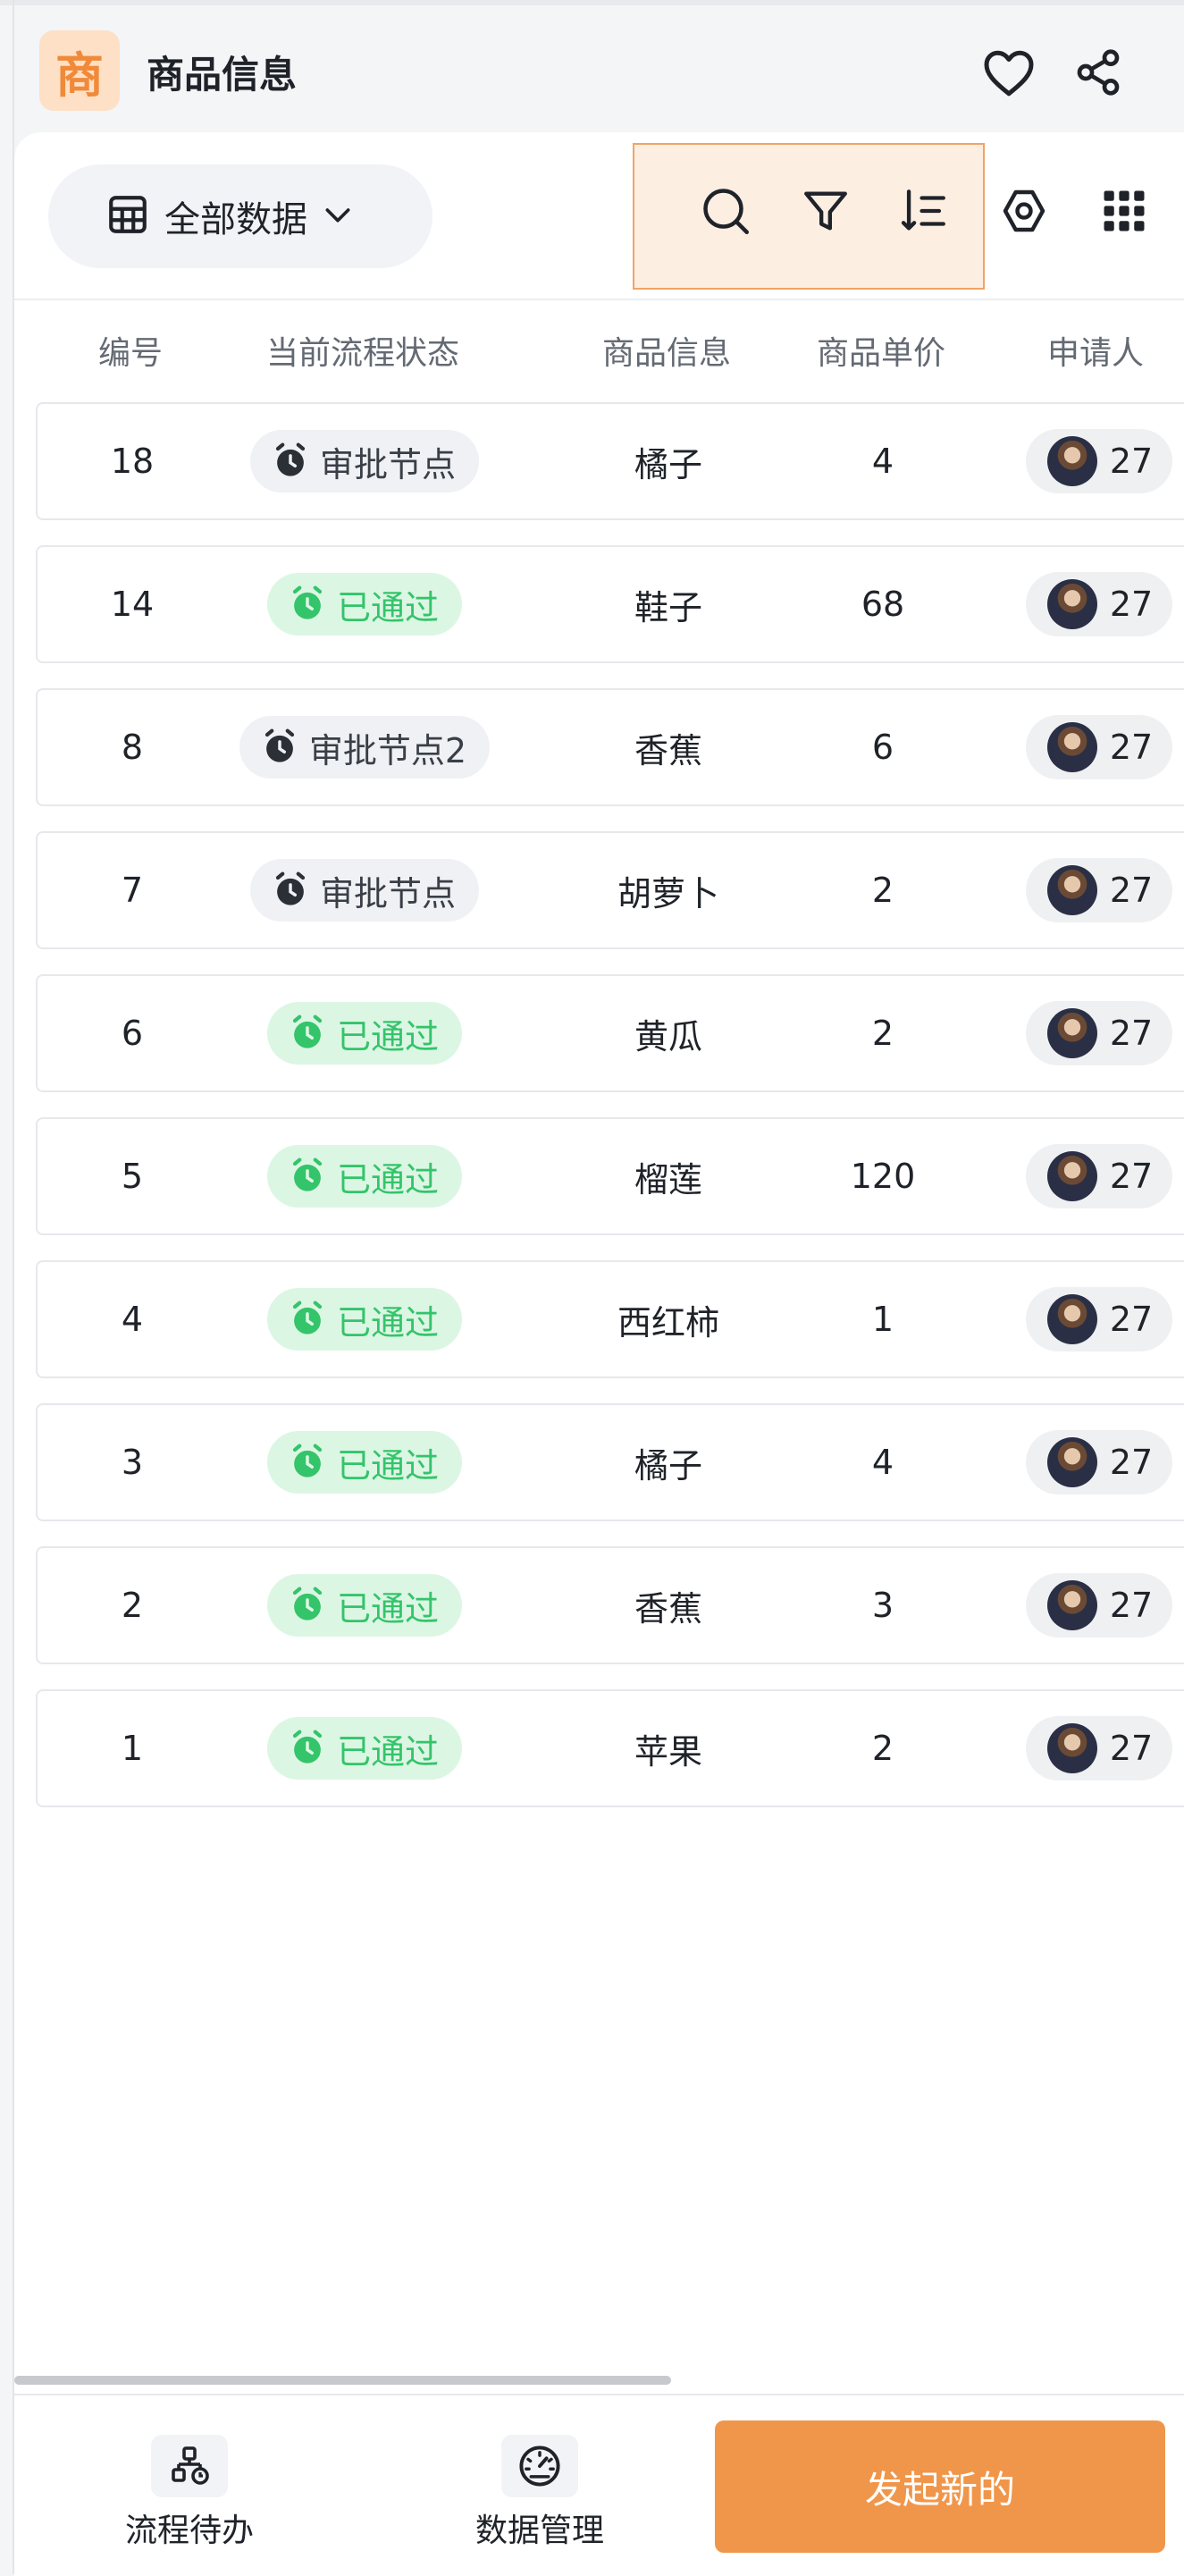 Image resolution: width=1184 pixels, height=2576 pixels. What do you see at coordinates (1098, 73) in the screenshot?
I see `share-icon` at bounding box center [1098, 73].